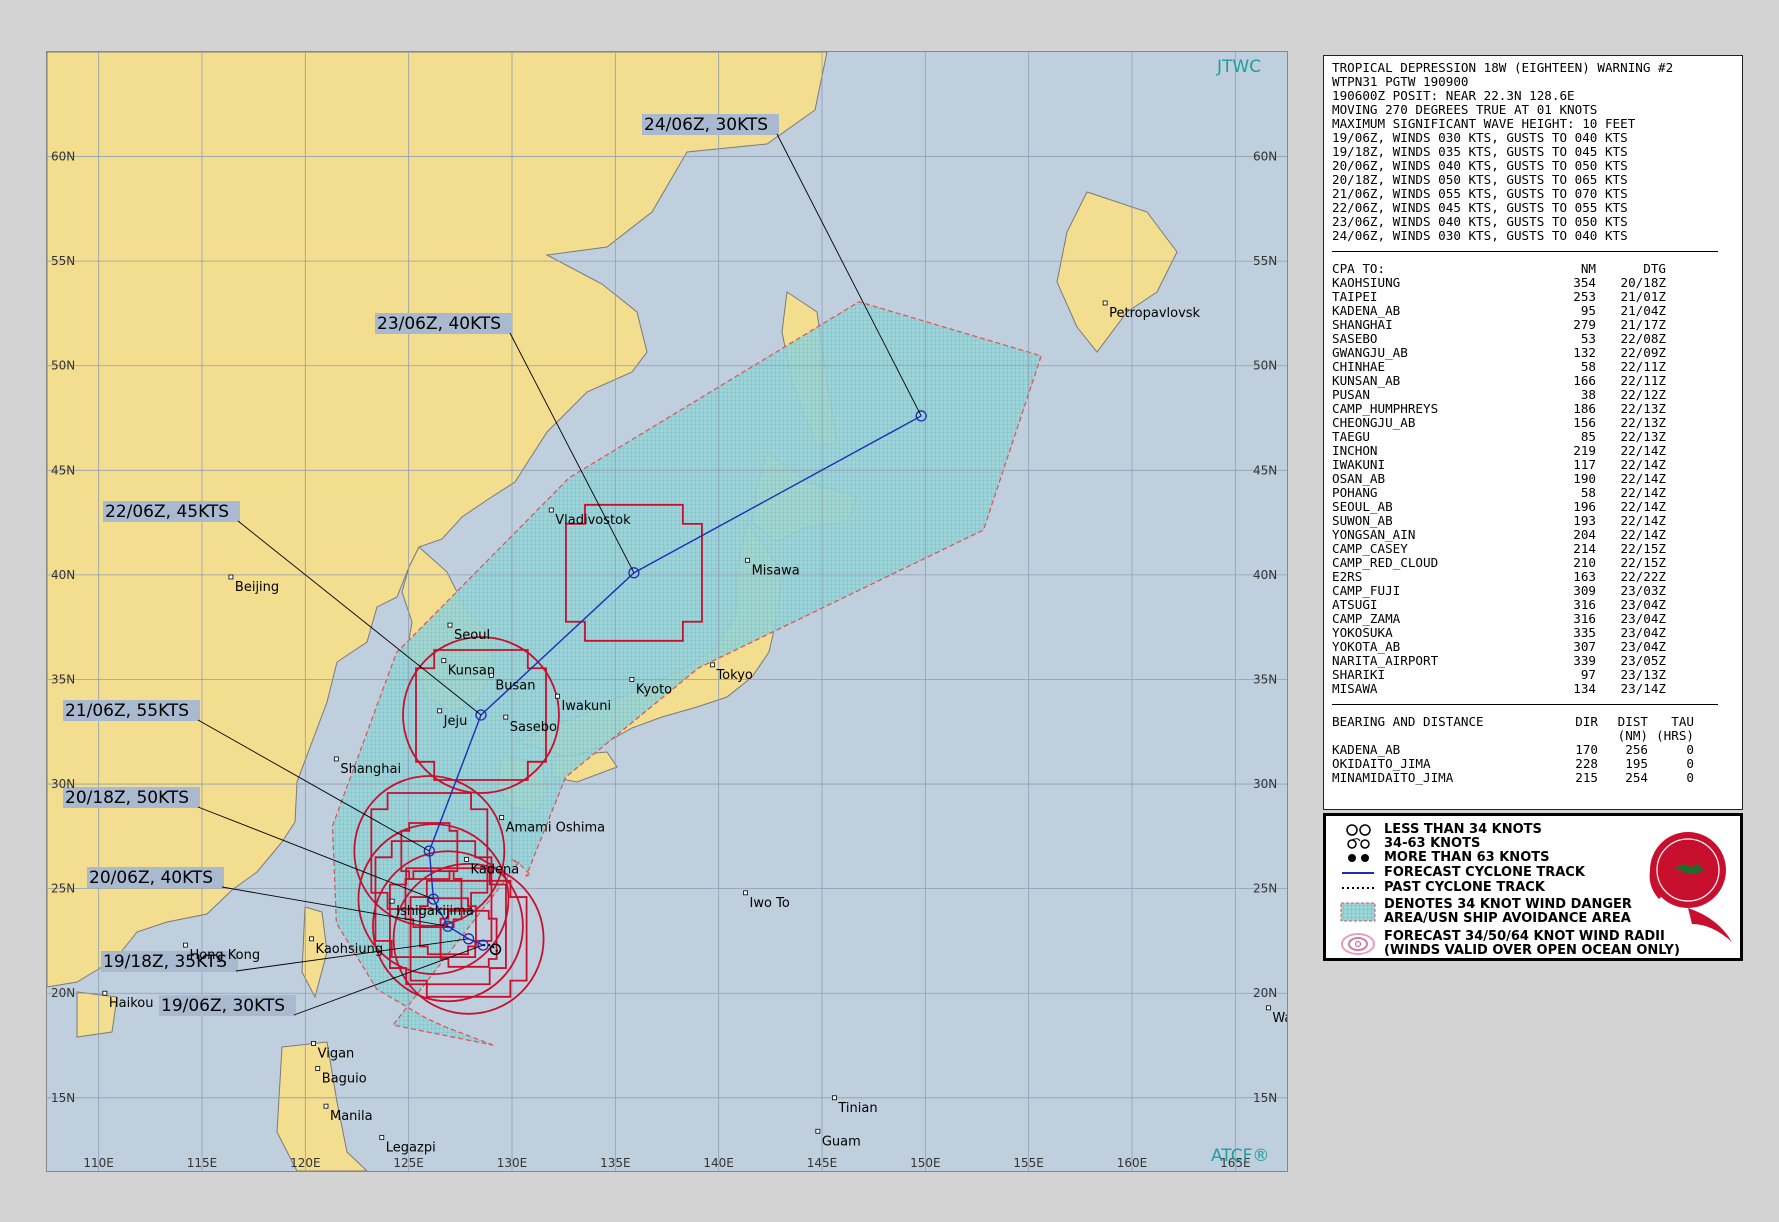  Describe the element at coordinates (515, 685) in the screenshot. I see `city-label: Busan` at that location.